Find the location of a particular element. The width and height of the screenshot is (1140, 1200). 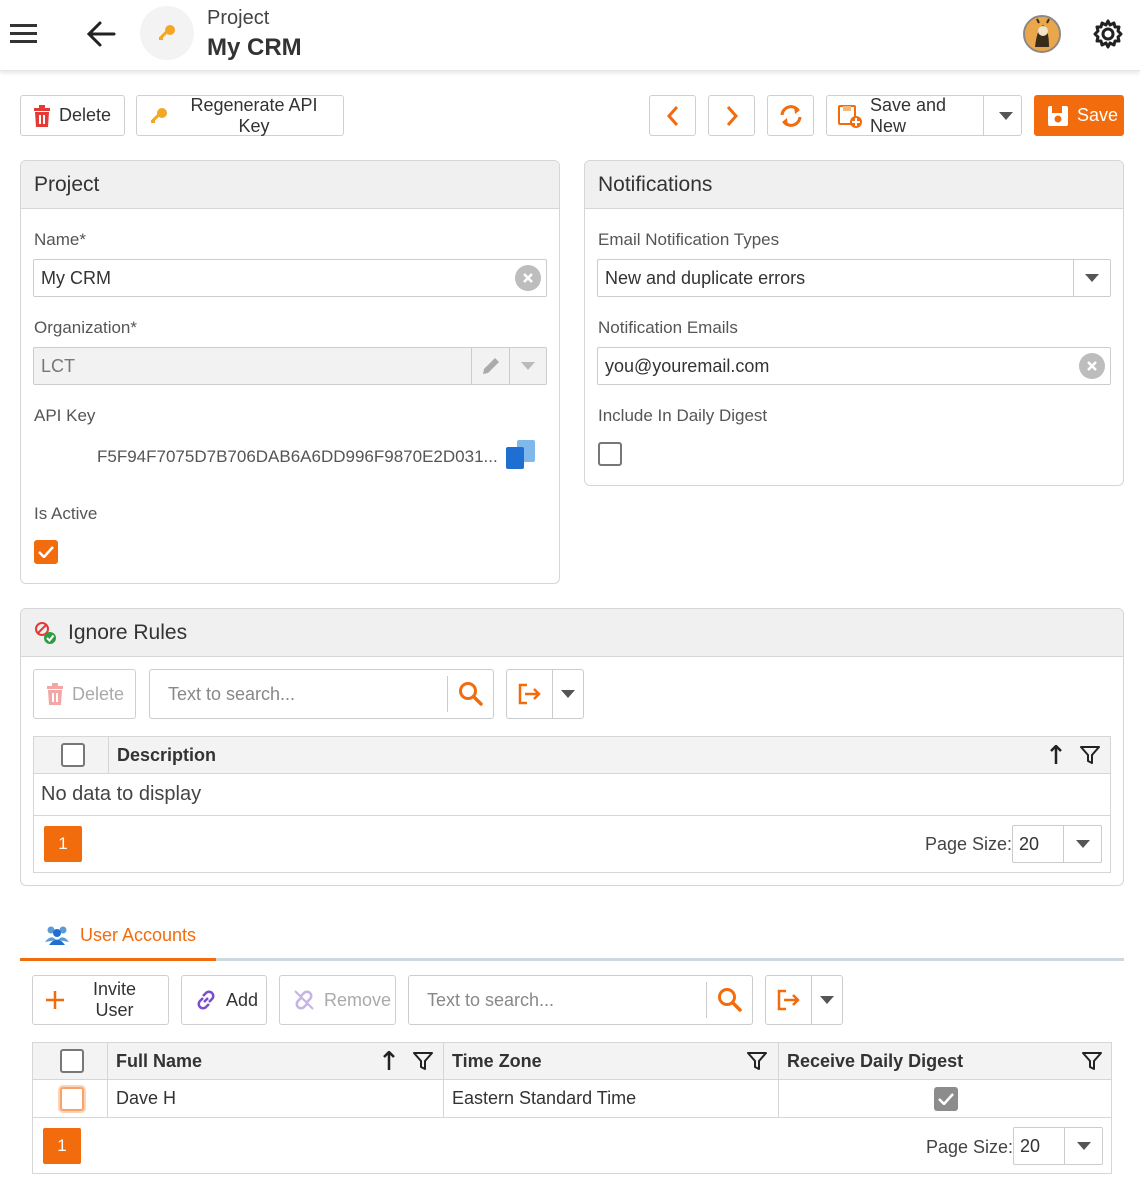

page-title: My CRM is located at coordinates (254, 47).